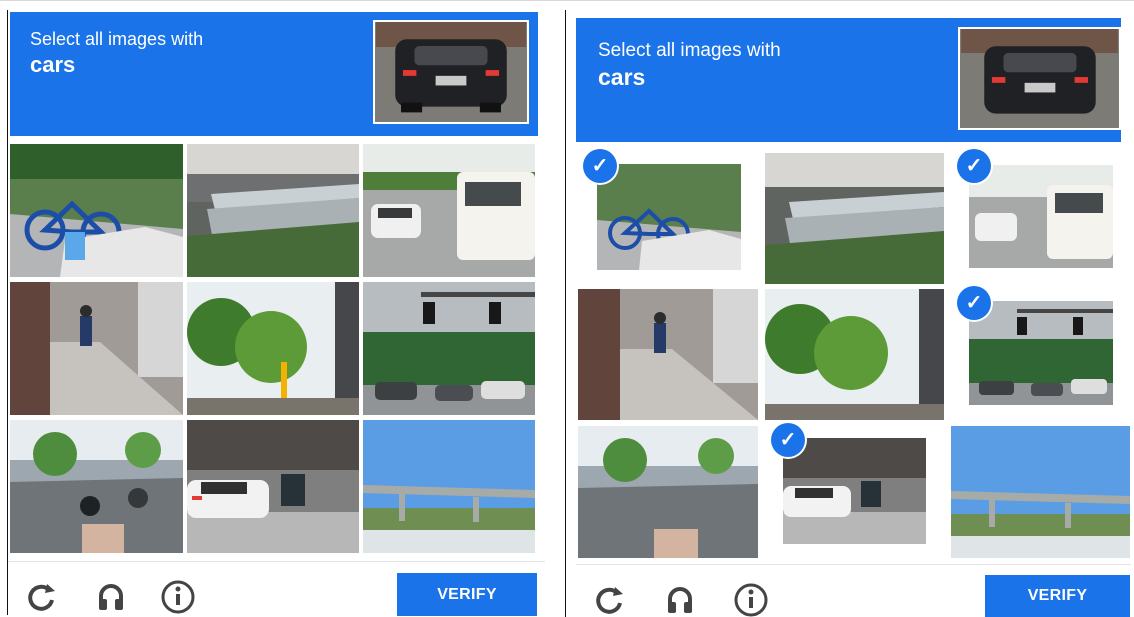  Describe the element at coordinates (567, 0) in the screenshot. I see `top-divider` at that location.